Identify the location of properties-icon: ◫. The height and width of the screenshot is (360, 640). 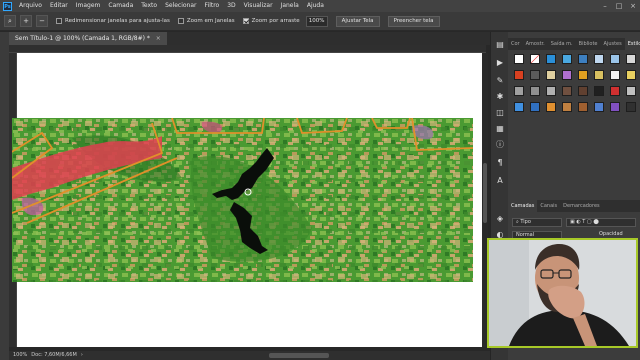
(500, 113).